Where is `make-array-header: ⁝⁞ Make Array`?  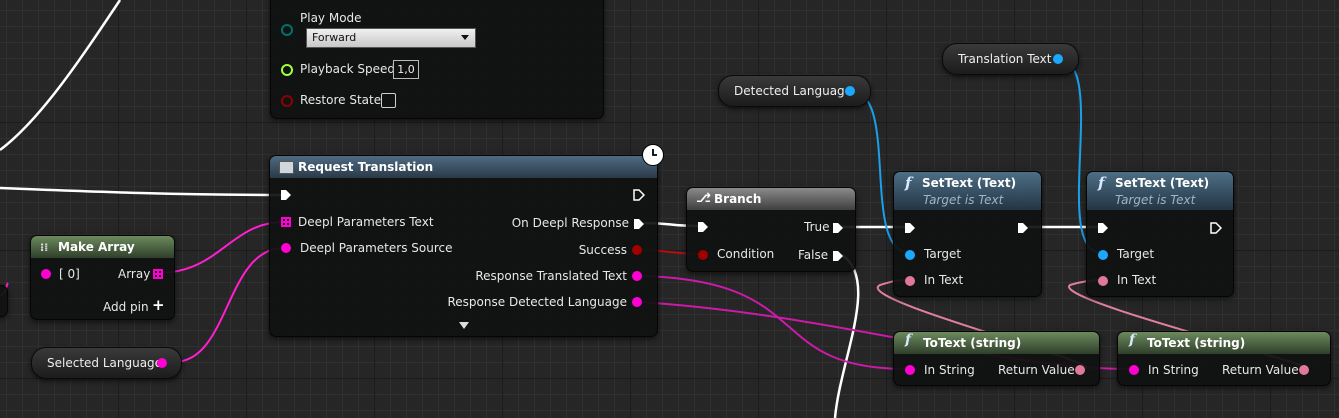
make-array-header: ⁝⁞ Make Array is located at coordinates (102, 247).